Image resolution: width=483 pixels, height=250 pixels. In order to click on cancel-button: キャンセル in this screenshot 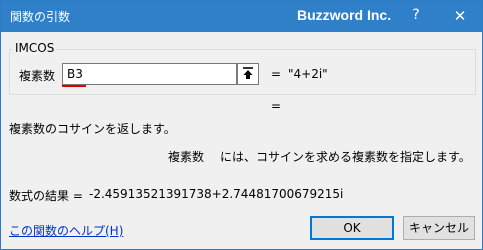, I will do `click(439, 228)`.